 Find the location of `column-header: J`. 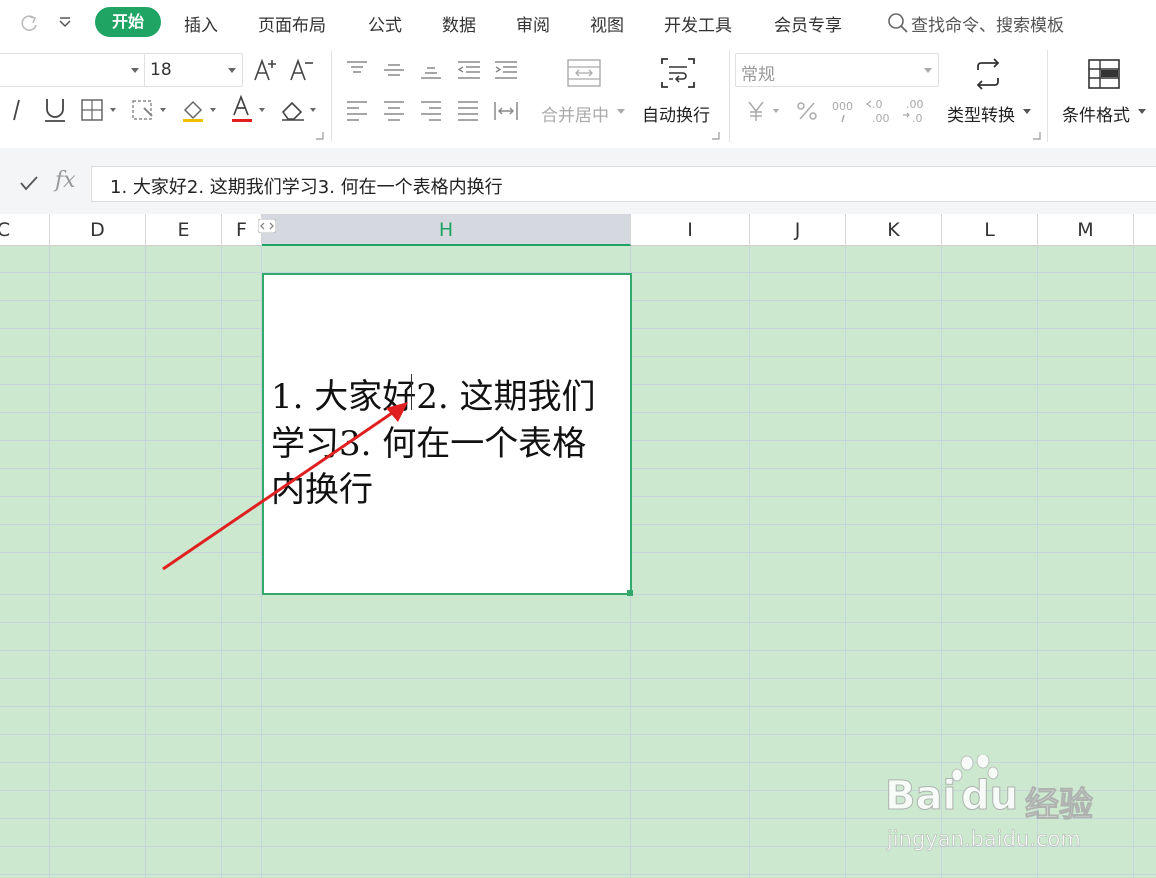

column-header: J is located at coordinates (798, 230).